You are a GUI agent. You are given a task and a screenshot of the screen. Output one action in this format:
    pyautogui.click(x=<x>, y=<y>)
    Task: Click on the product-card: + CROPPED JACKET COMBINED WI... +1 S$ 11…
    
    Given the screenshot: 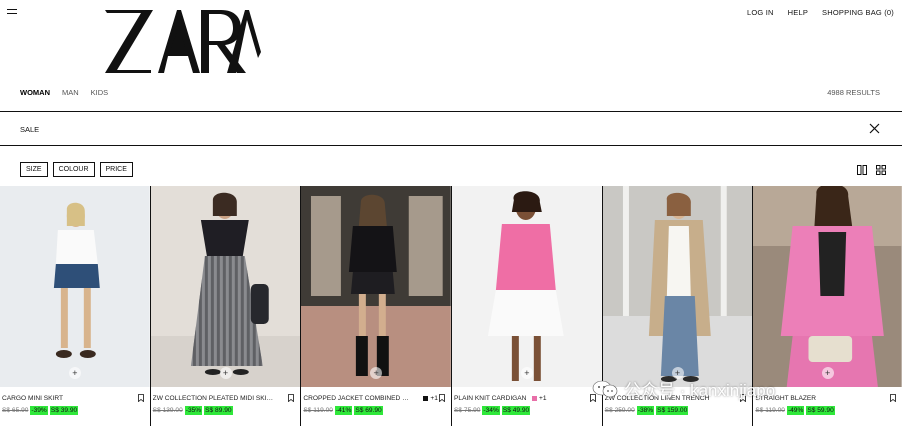 What is the action you would take?
    pyautogui.click(x=377, y=306)
    